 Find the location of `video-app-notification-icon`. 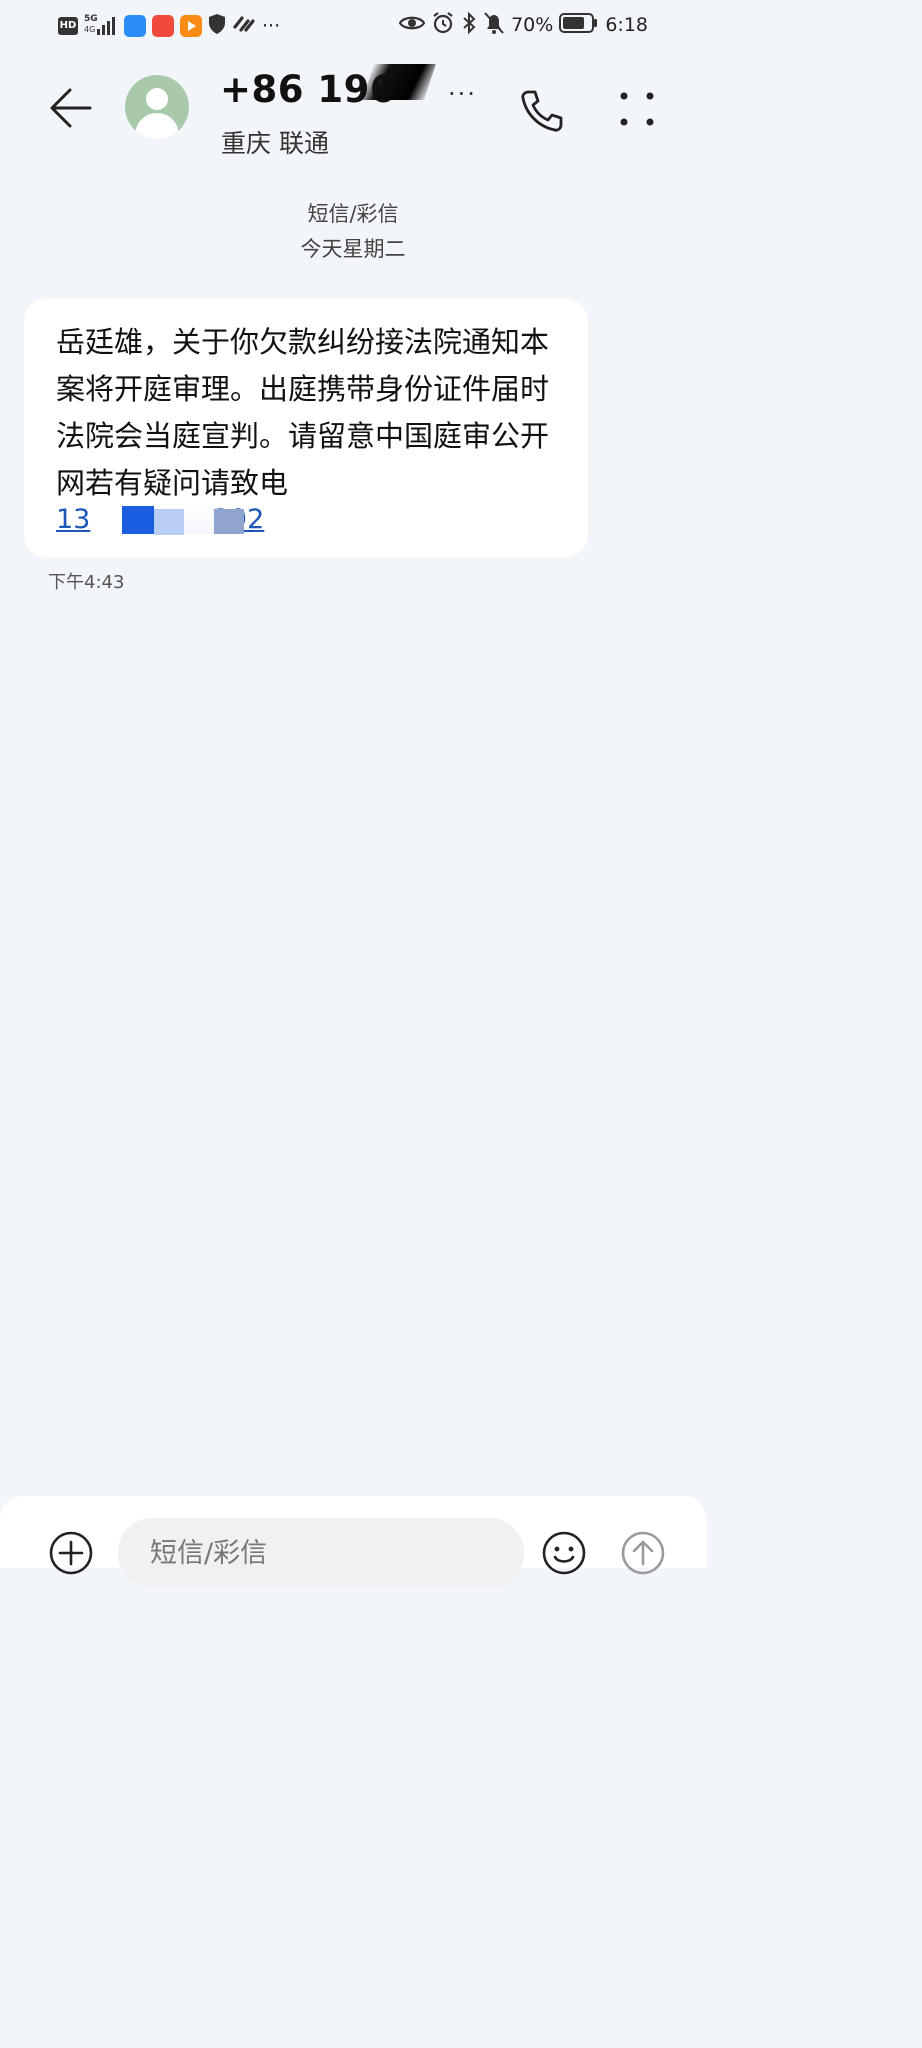

video-app-notification-icon is located at coordinates (191, 26).